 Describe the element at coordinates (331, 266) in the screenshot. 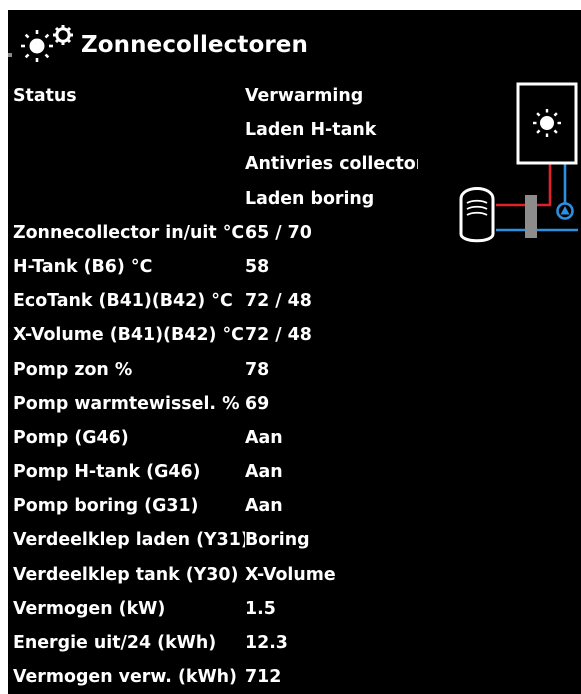

I see `parameter-value: 58` at that location.